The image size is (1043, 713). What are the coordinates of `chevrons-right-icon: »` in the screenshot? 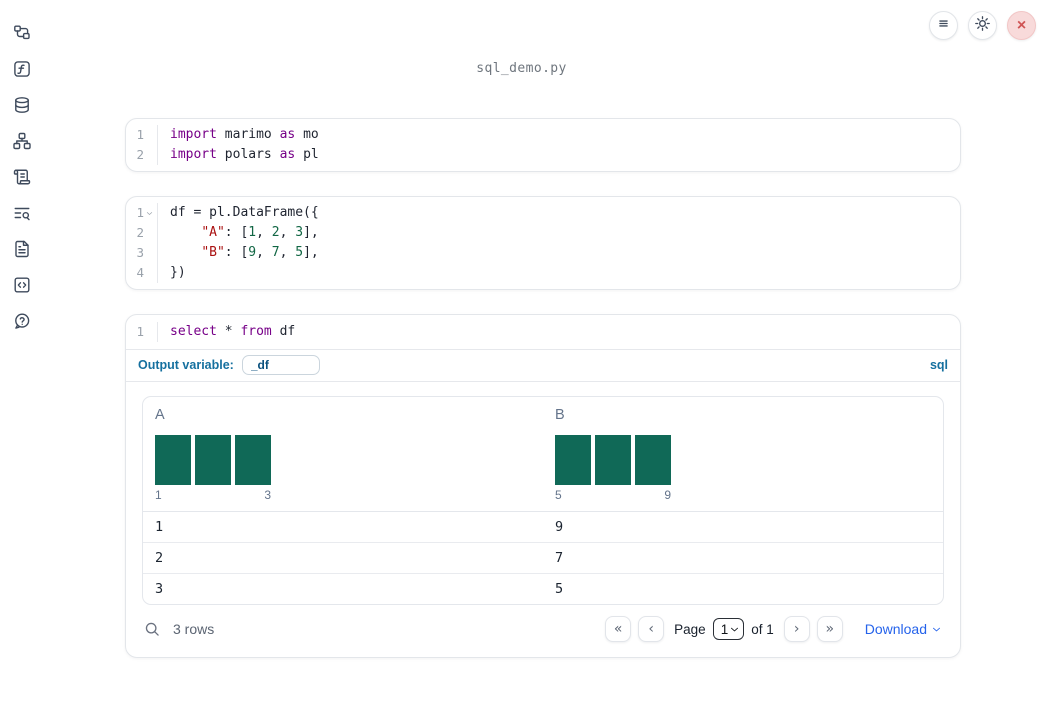 It's located at (830, 629).